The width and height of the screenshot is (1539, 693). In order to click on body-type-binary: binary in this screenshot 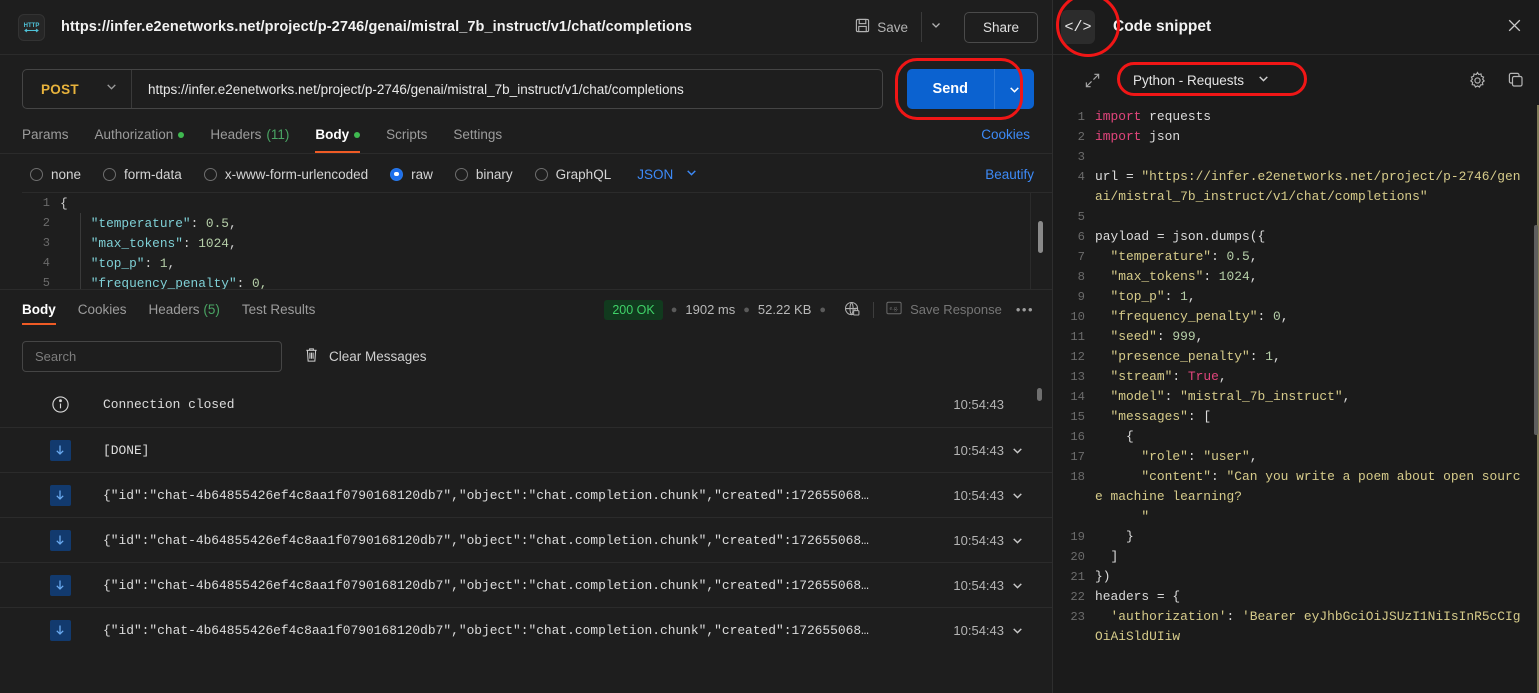, I will do `click(483, 174)`.